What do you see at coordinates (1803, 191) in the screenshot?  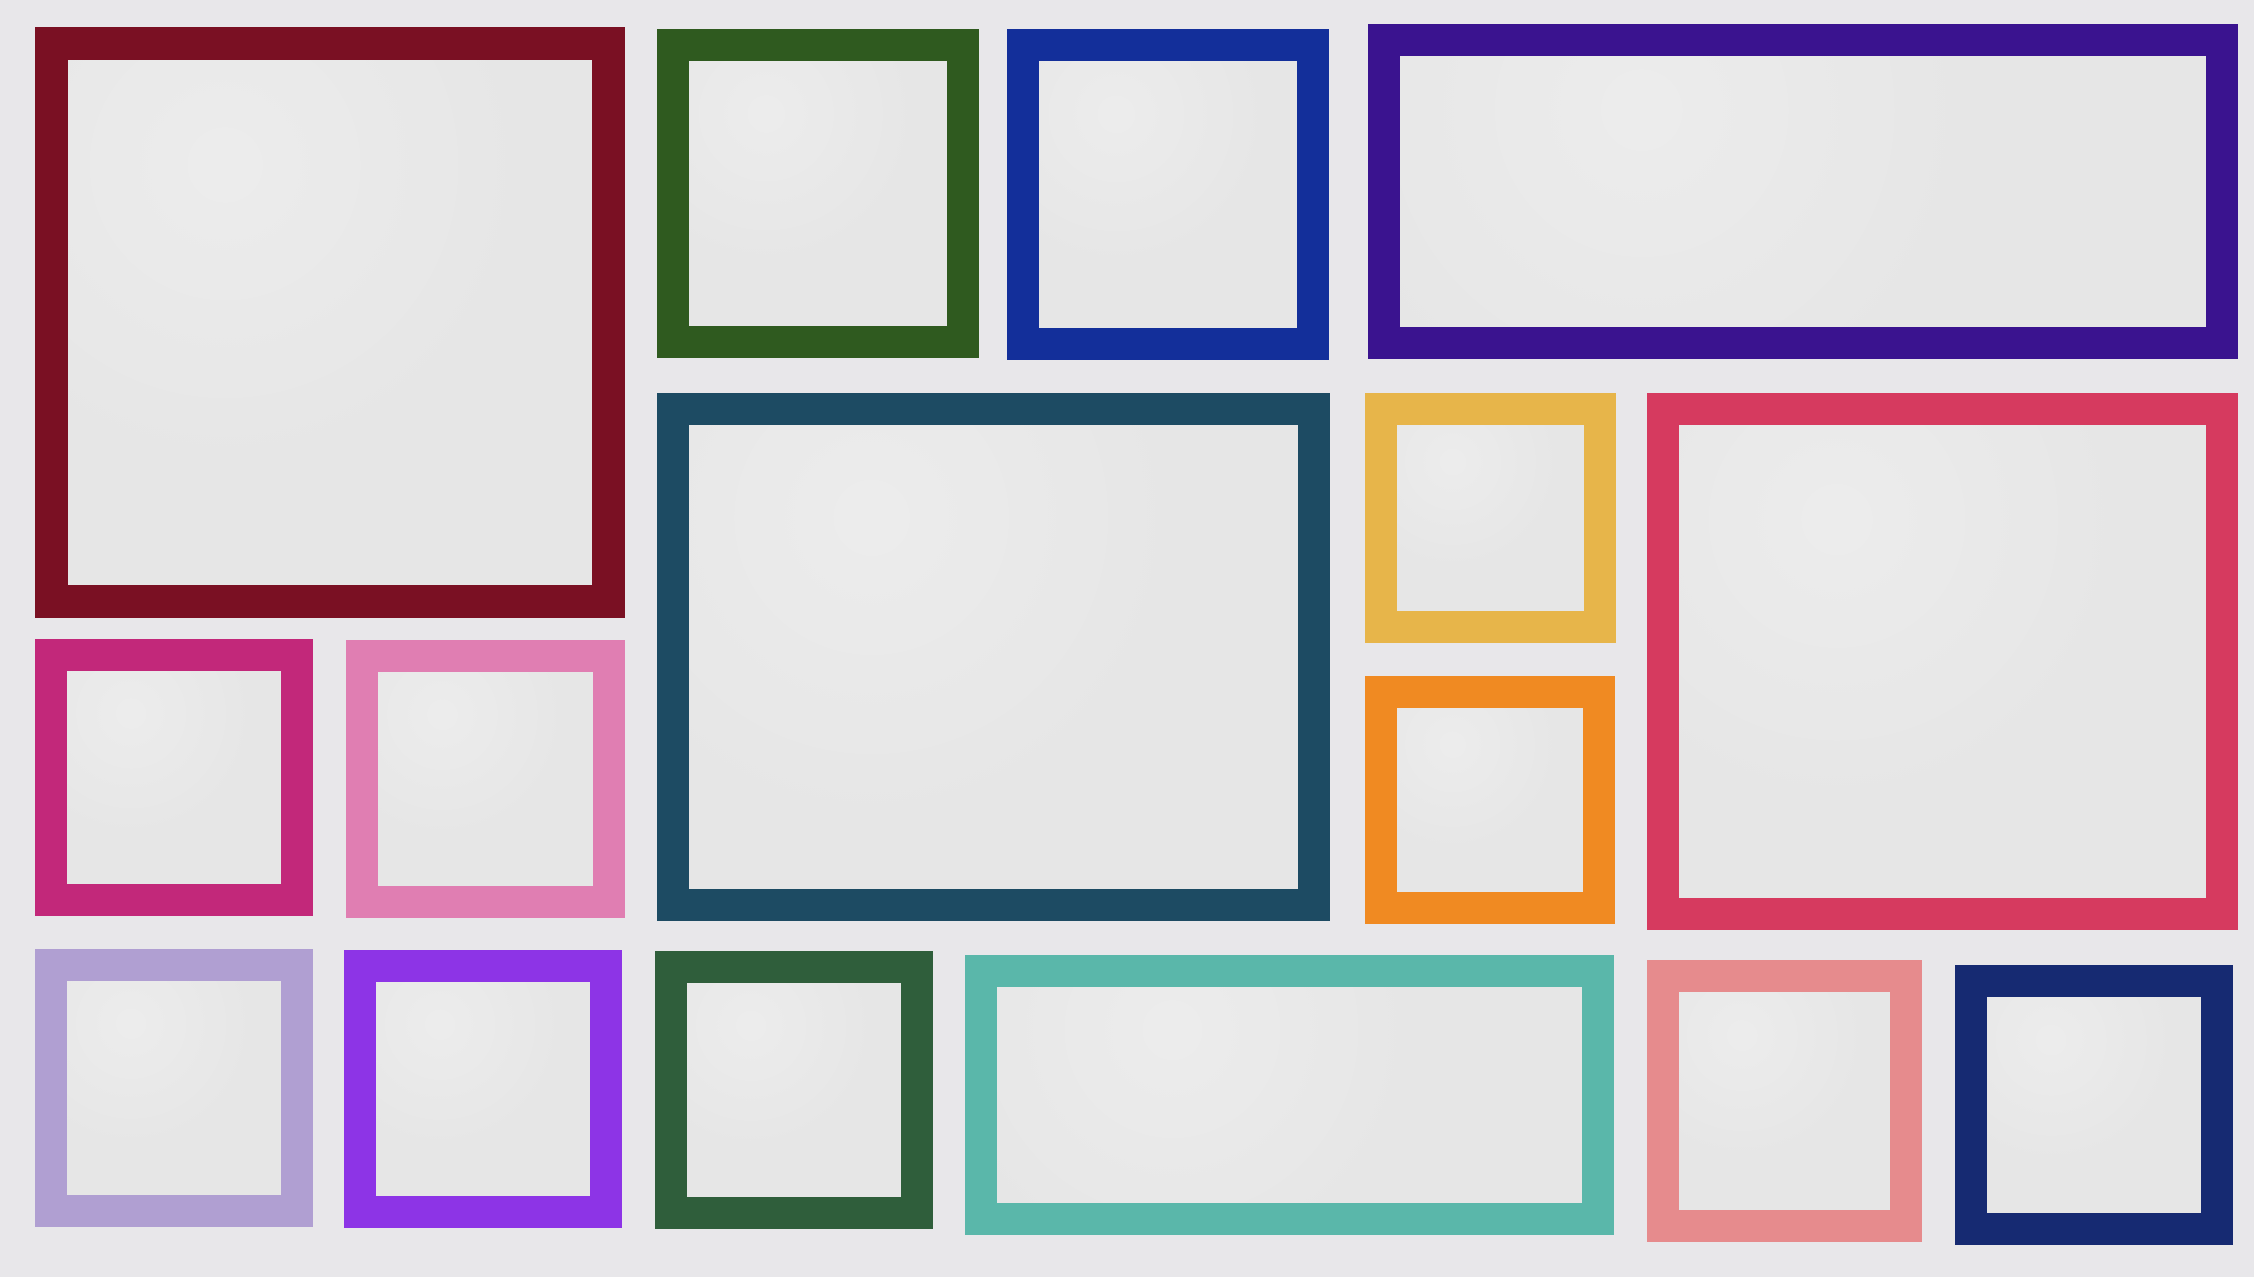 I see `tile-purple` at bounding box center [1803, 191].